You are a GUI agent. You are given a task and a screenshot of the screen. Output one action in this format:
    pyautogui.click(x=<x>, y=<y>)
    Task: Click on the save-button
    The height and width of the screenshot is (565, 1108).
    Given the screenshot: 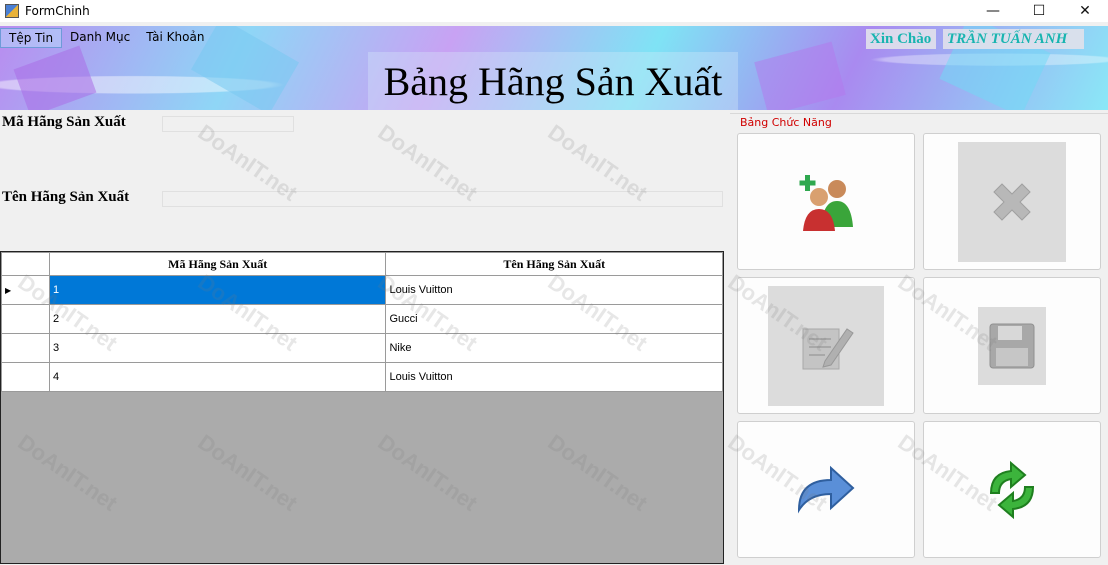 What is the action you would take?
    pyautogui.click(x=1012, y=345)
    